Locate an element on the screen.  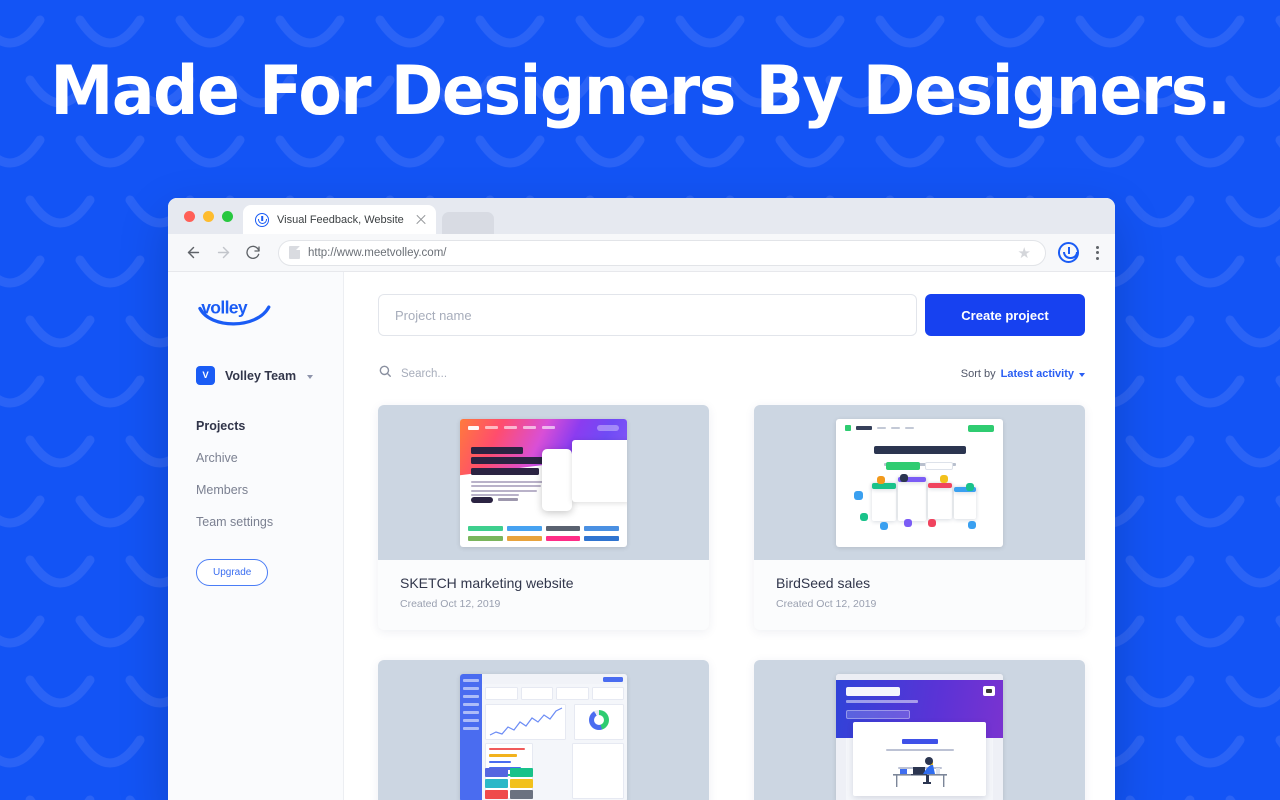
address-bar: http://www.meetvolley.com/ ★ is located at coordinates (662, 252).